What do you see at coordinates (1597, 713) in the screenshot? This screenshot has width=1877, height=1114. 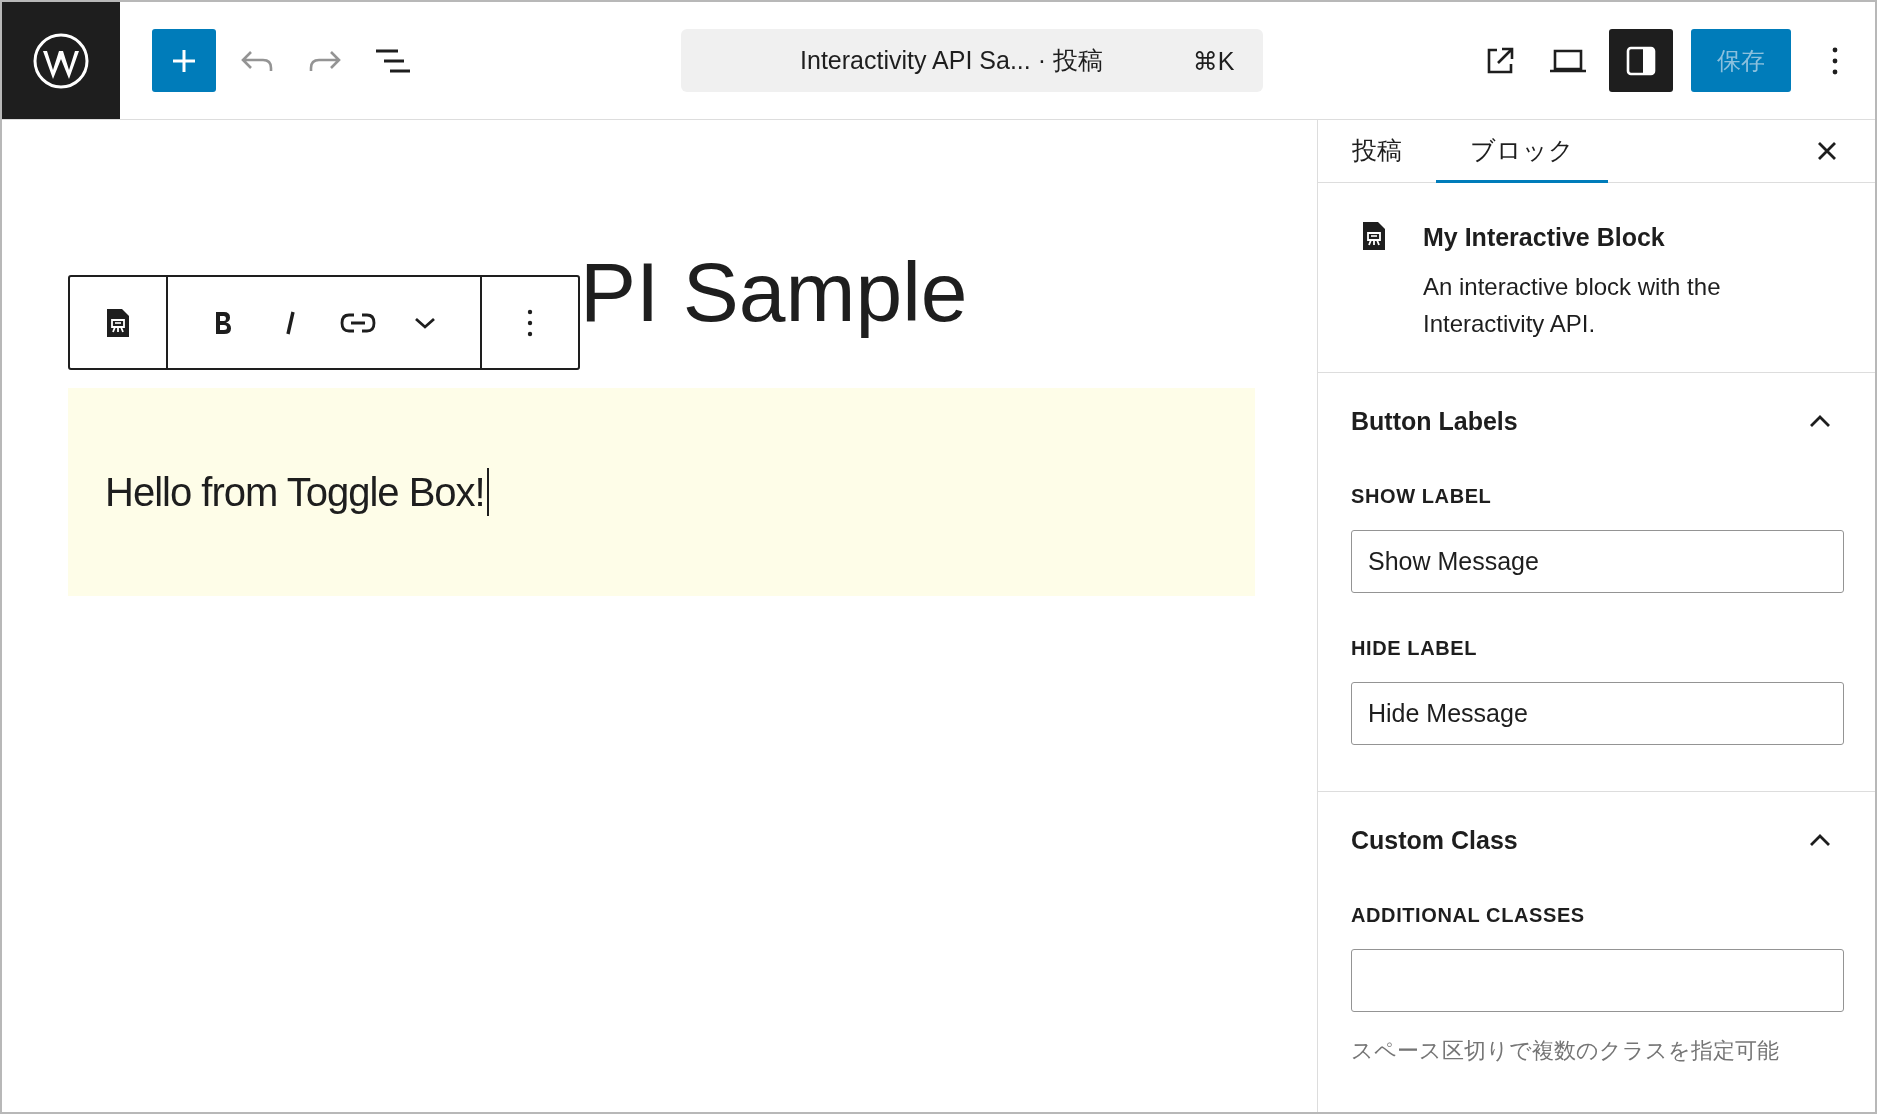 I see `text-field: Hide Message` at bounding box center [1597, 713].